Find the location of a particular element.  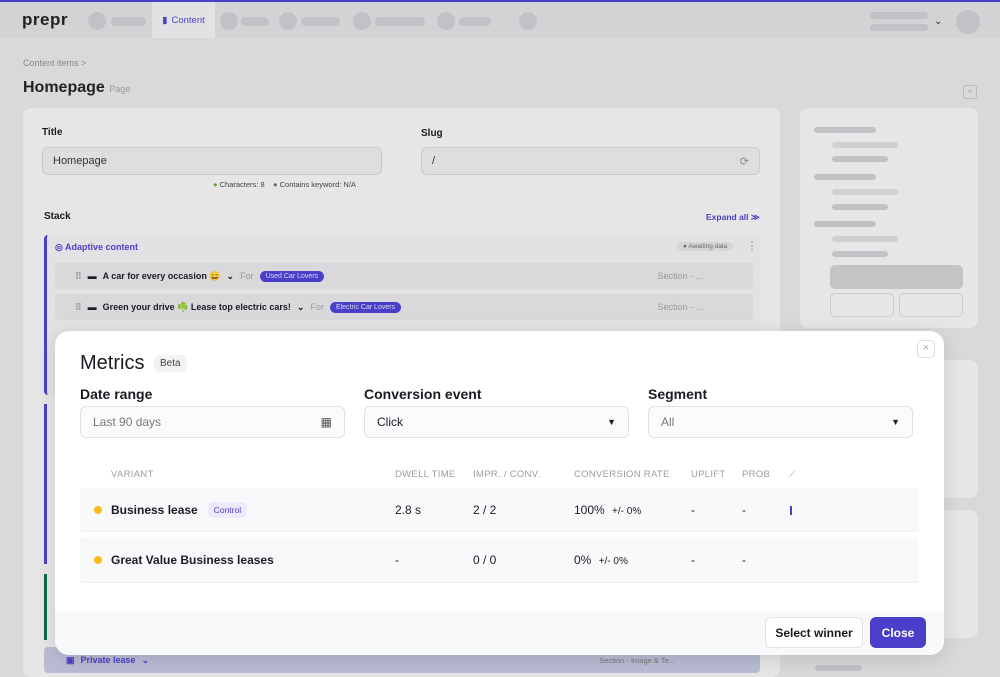

column-header: UPLIFT is located at coordinates (708, 474).